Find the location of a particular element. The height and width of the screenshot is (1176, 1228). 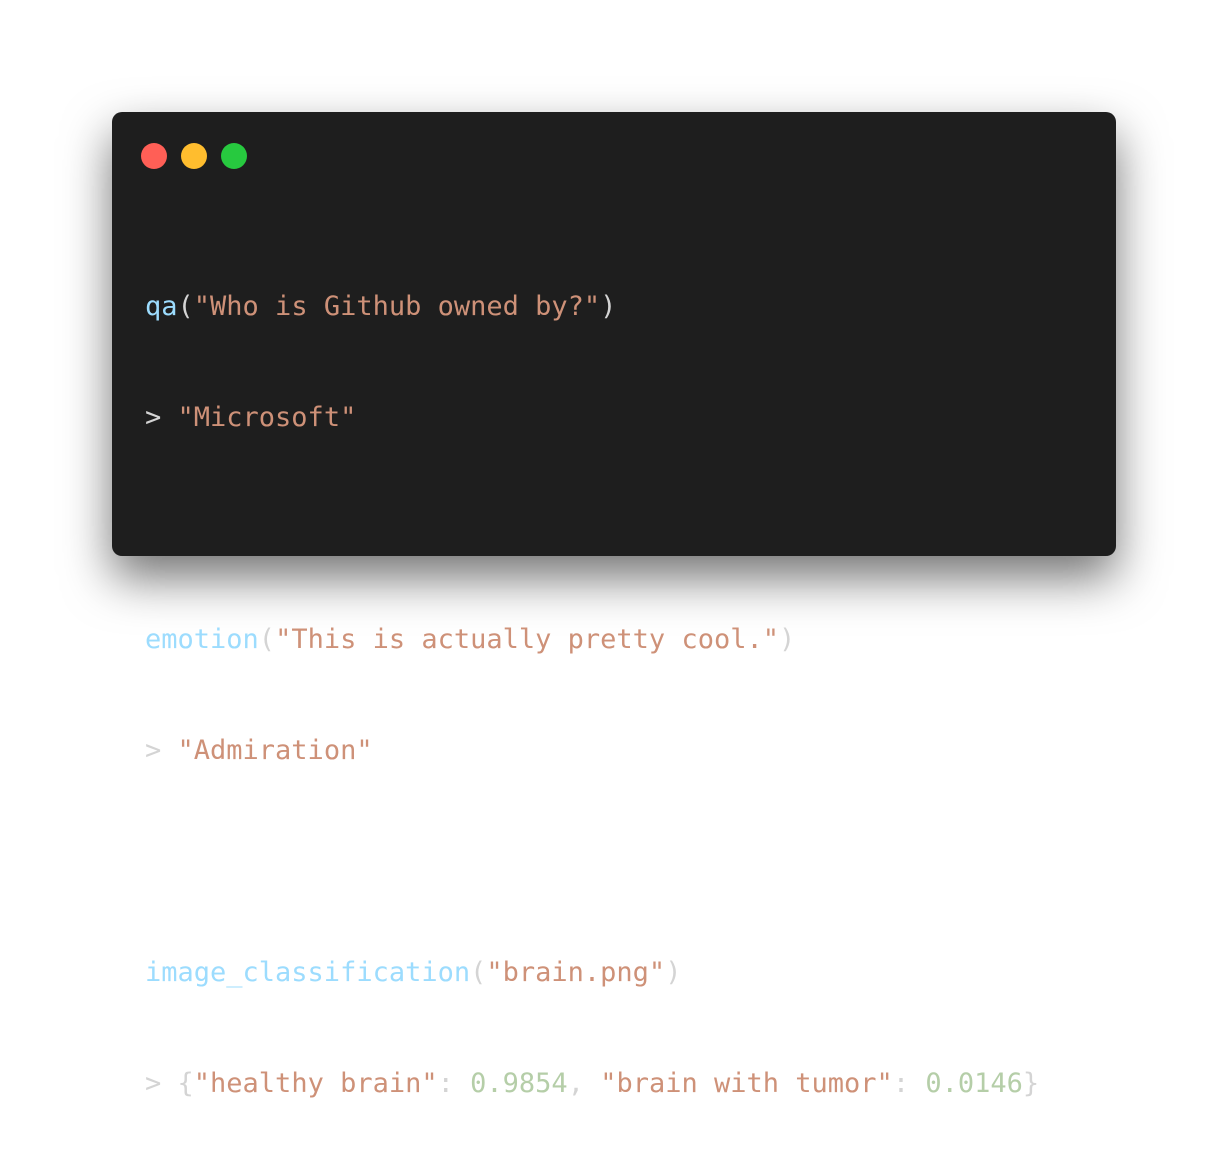

result-value-healthy: 0.9854 is located at coordinates (519, 1083).